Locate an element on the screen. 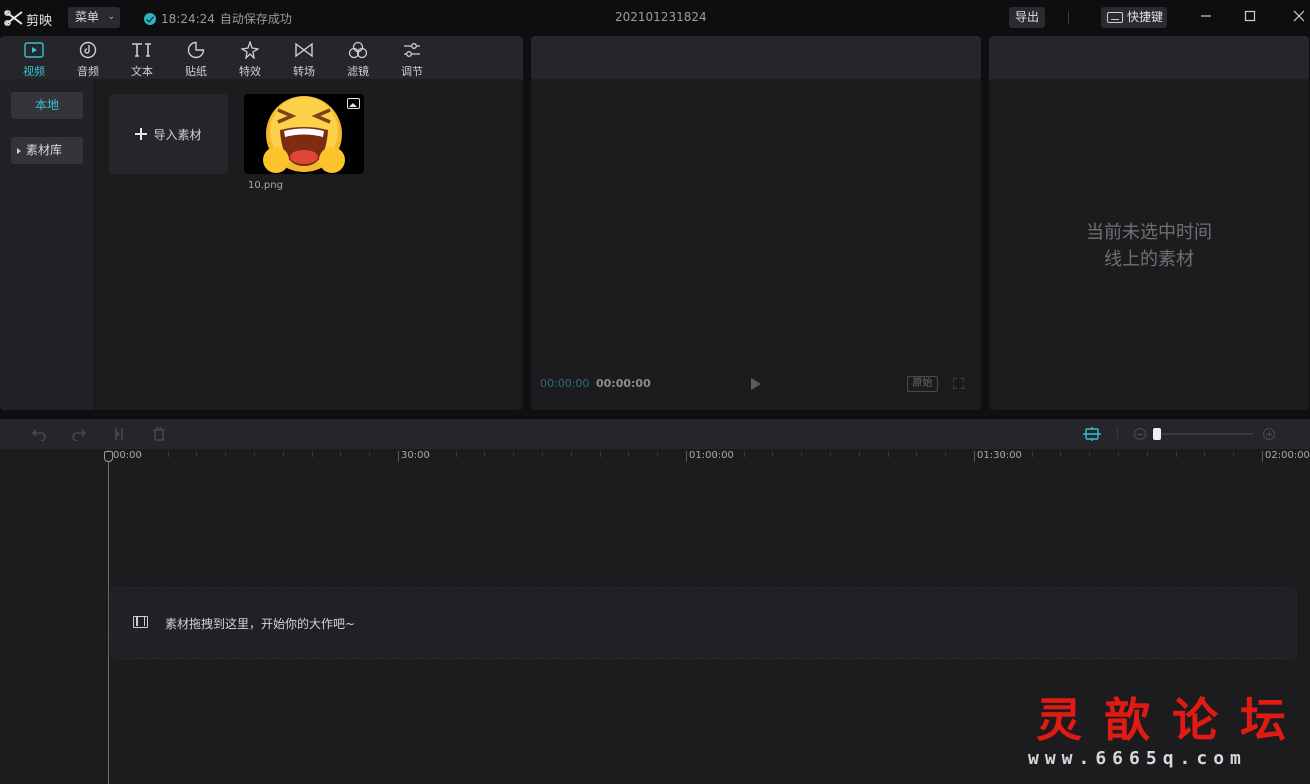 The image size is (1310, 784). timeline-toolbar is located at coordinates (655, 434).